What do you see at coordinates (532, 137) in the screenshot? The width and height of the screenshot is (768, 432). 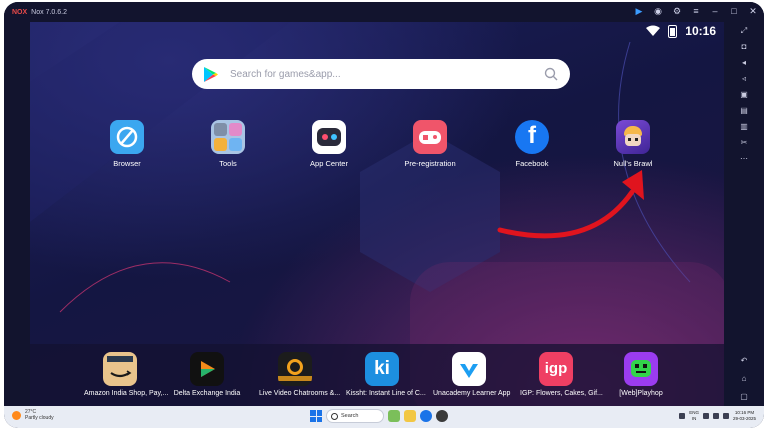 I see `facebook-icon: f` at bounding box center [532, 137].